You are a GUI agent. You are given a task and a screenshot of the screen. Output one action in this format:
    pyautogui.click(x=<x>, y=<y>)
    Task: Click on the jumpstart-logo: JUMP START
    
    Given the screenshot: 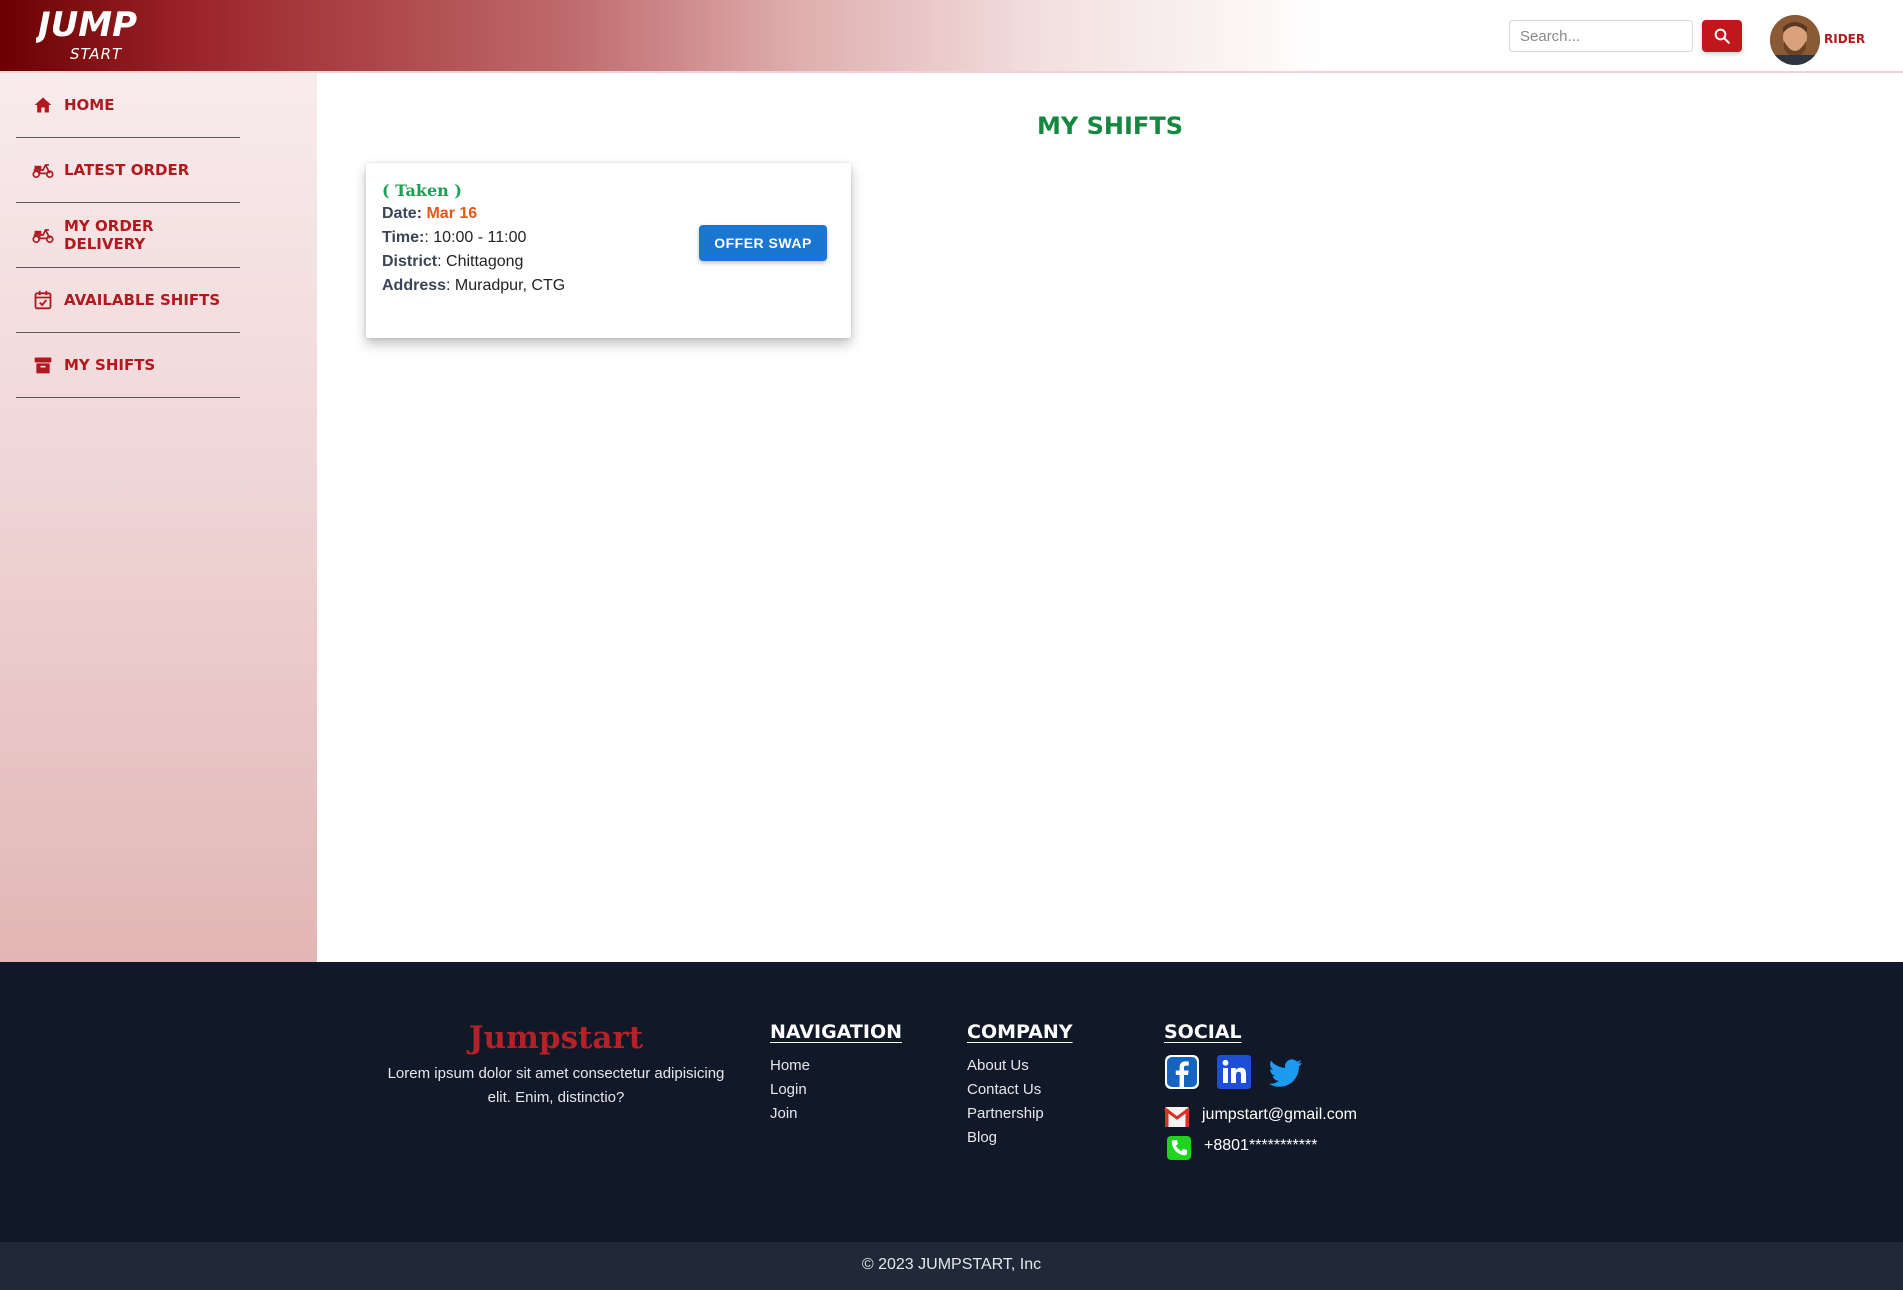 What is the action you would take?
    pyautogui.click(x=98, y=35)
    